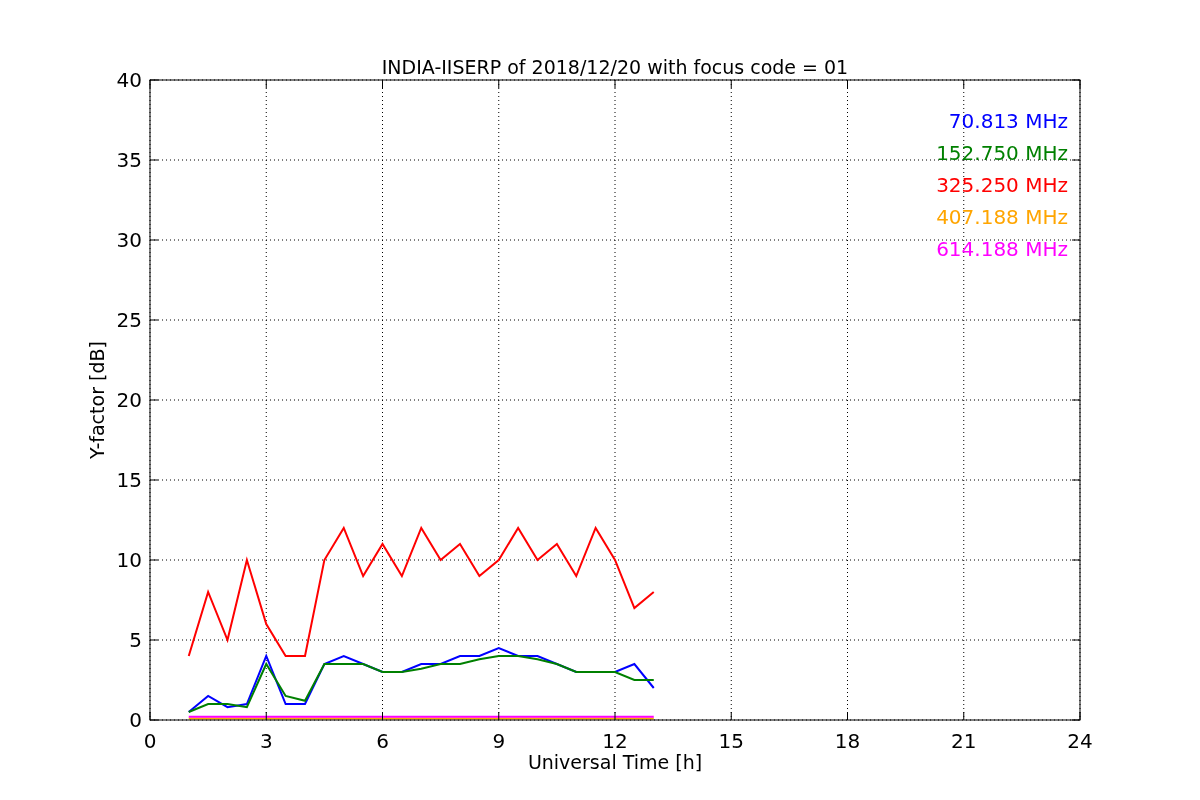 The image size is (1200, 800). Describe the element at coordinates (847, 741) in the screenshot. I see `x-tick-label: 18` at that location.